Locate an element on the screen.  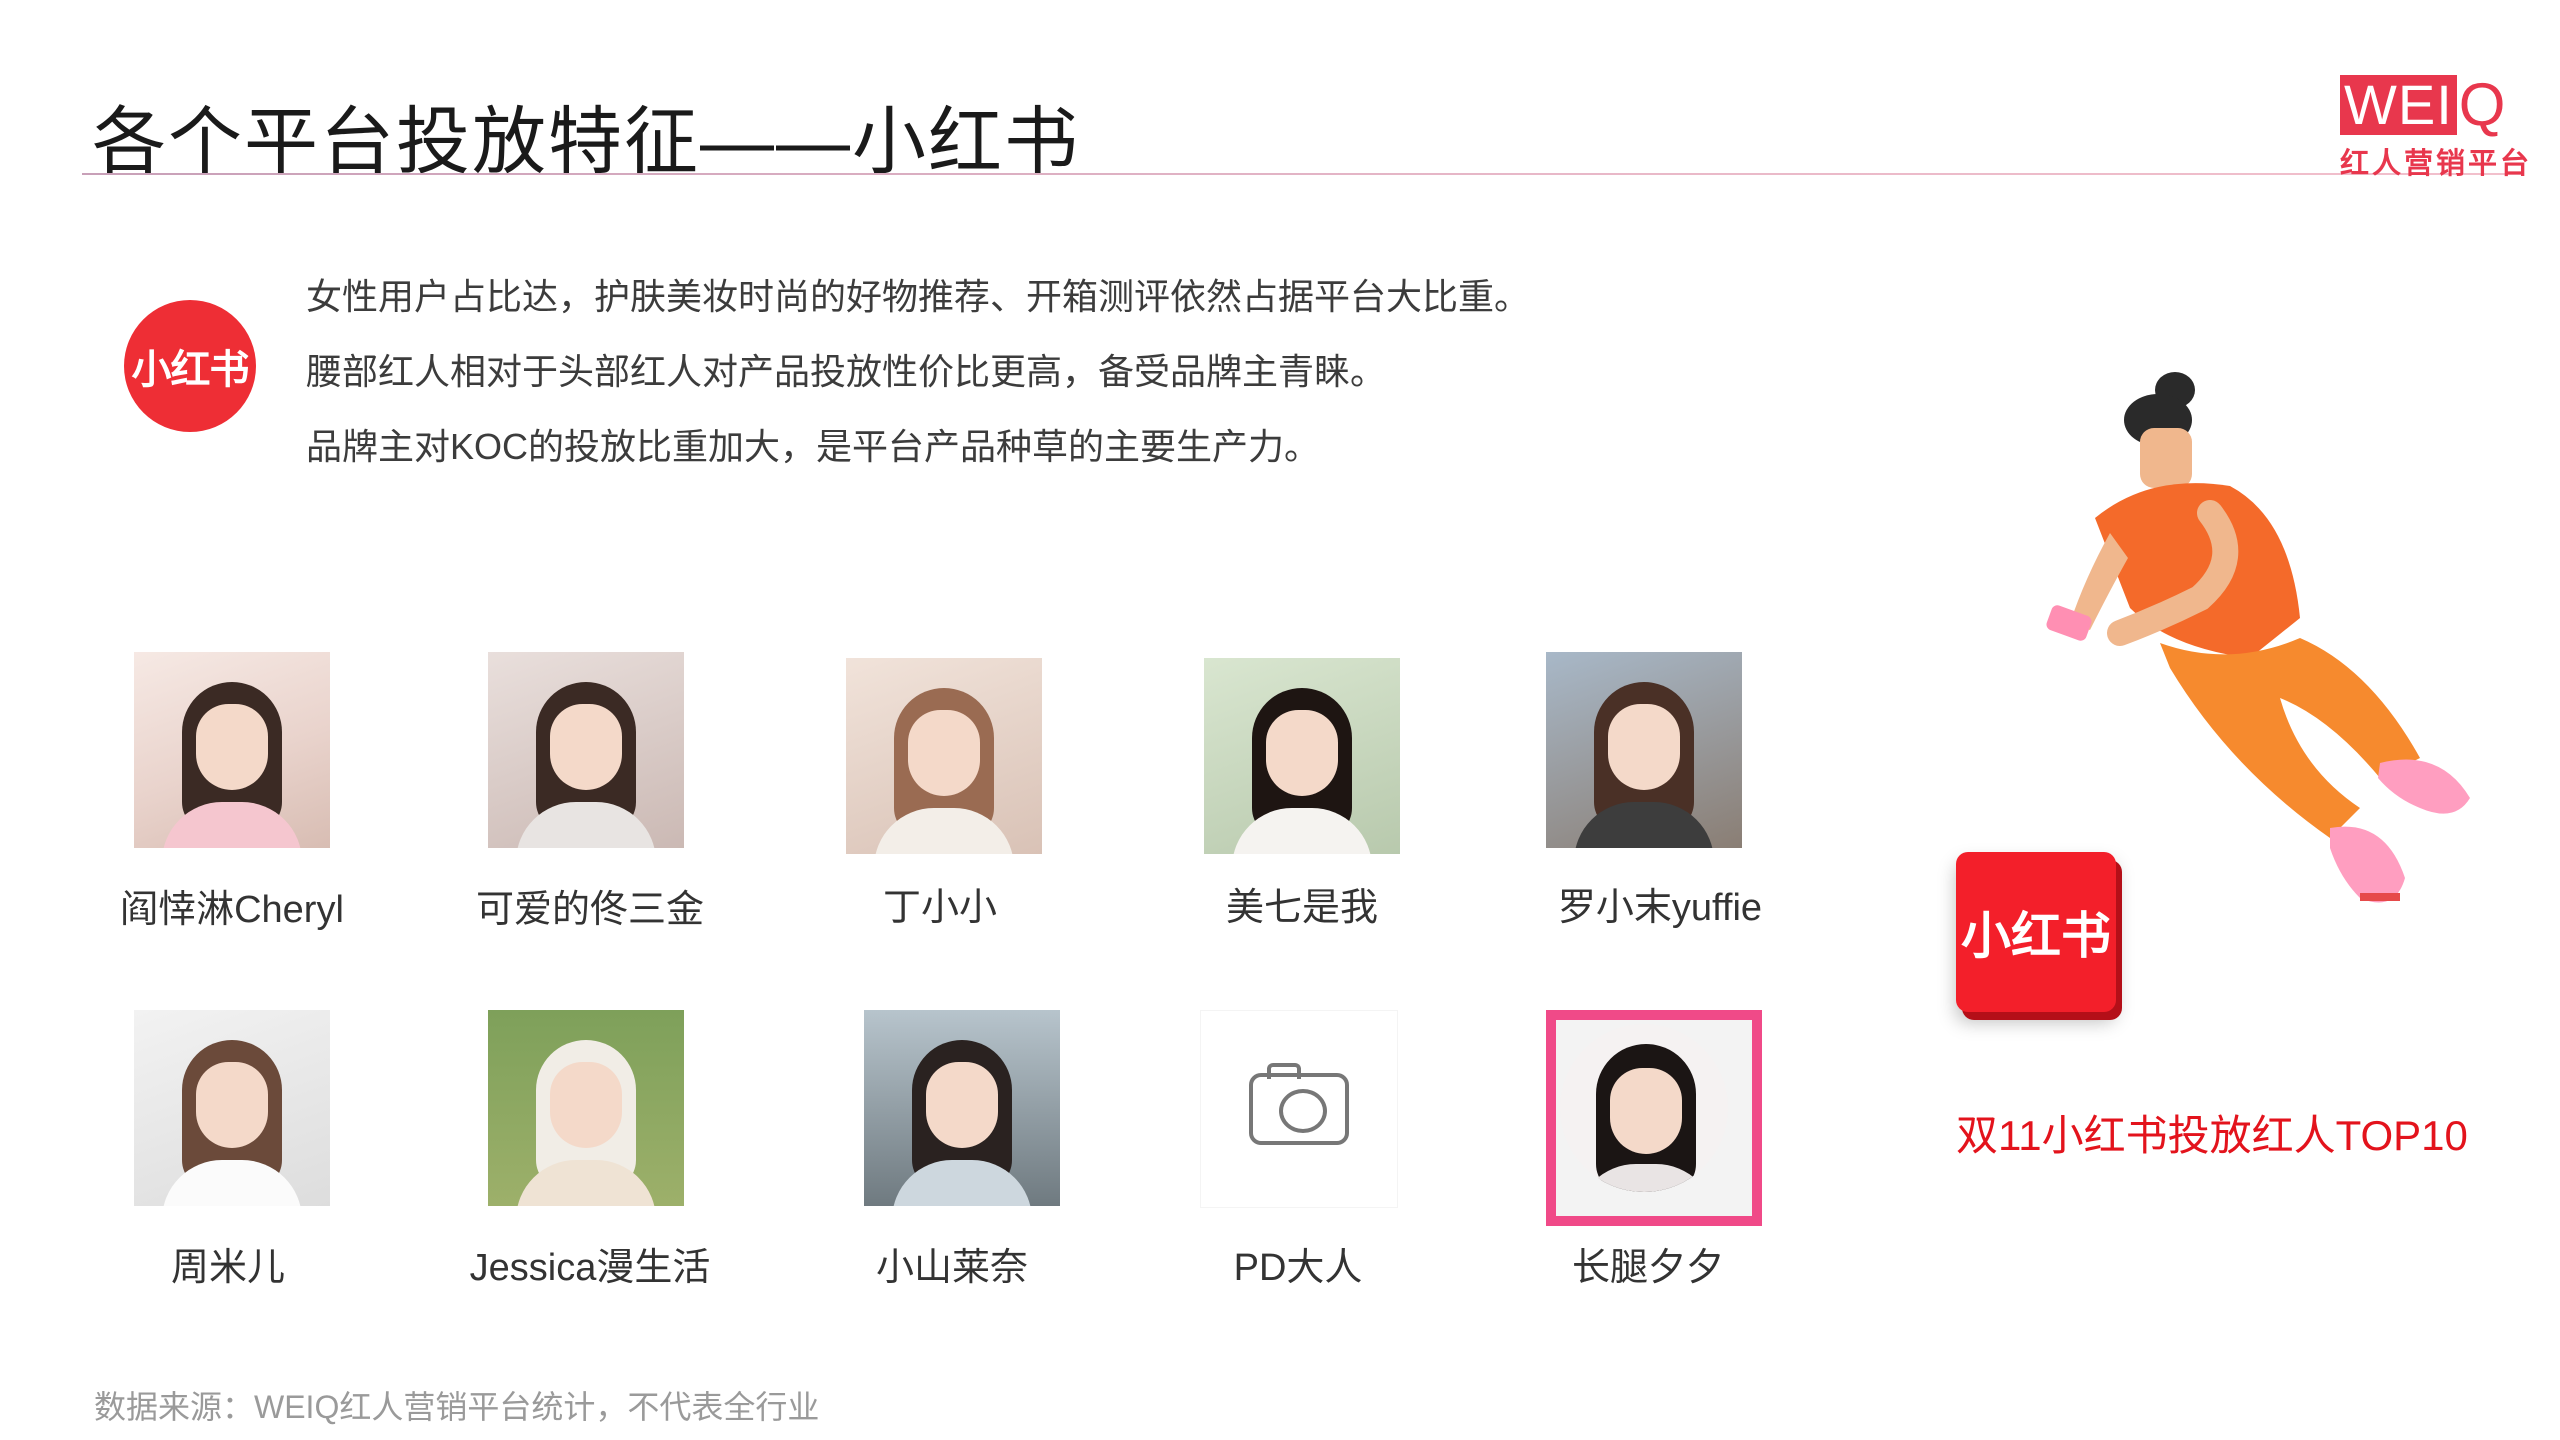
kol-card: 阎悻淋Cheryl is located at coordinates (232, 797).